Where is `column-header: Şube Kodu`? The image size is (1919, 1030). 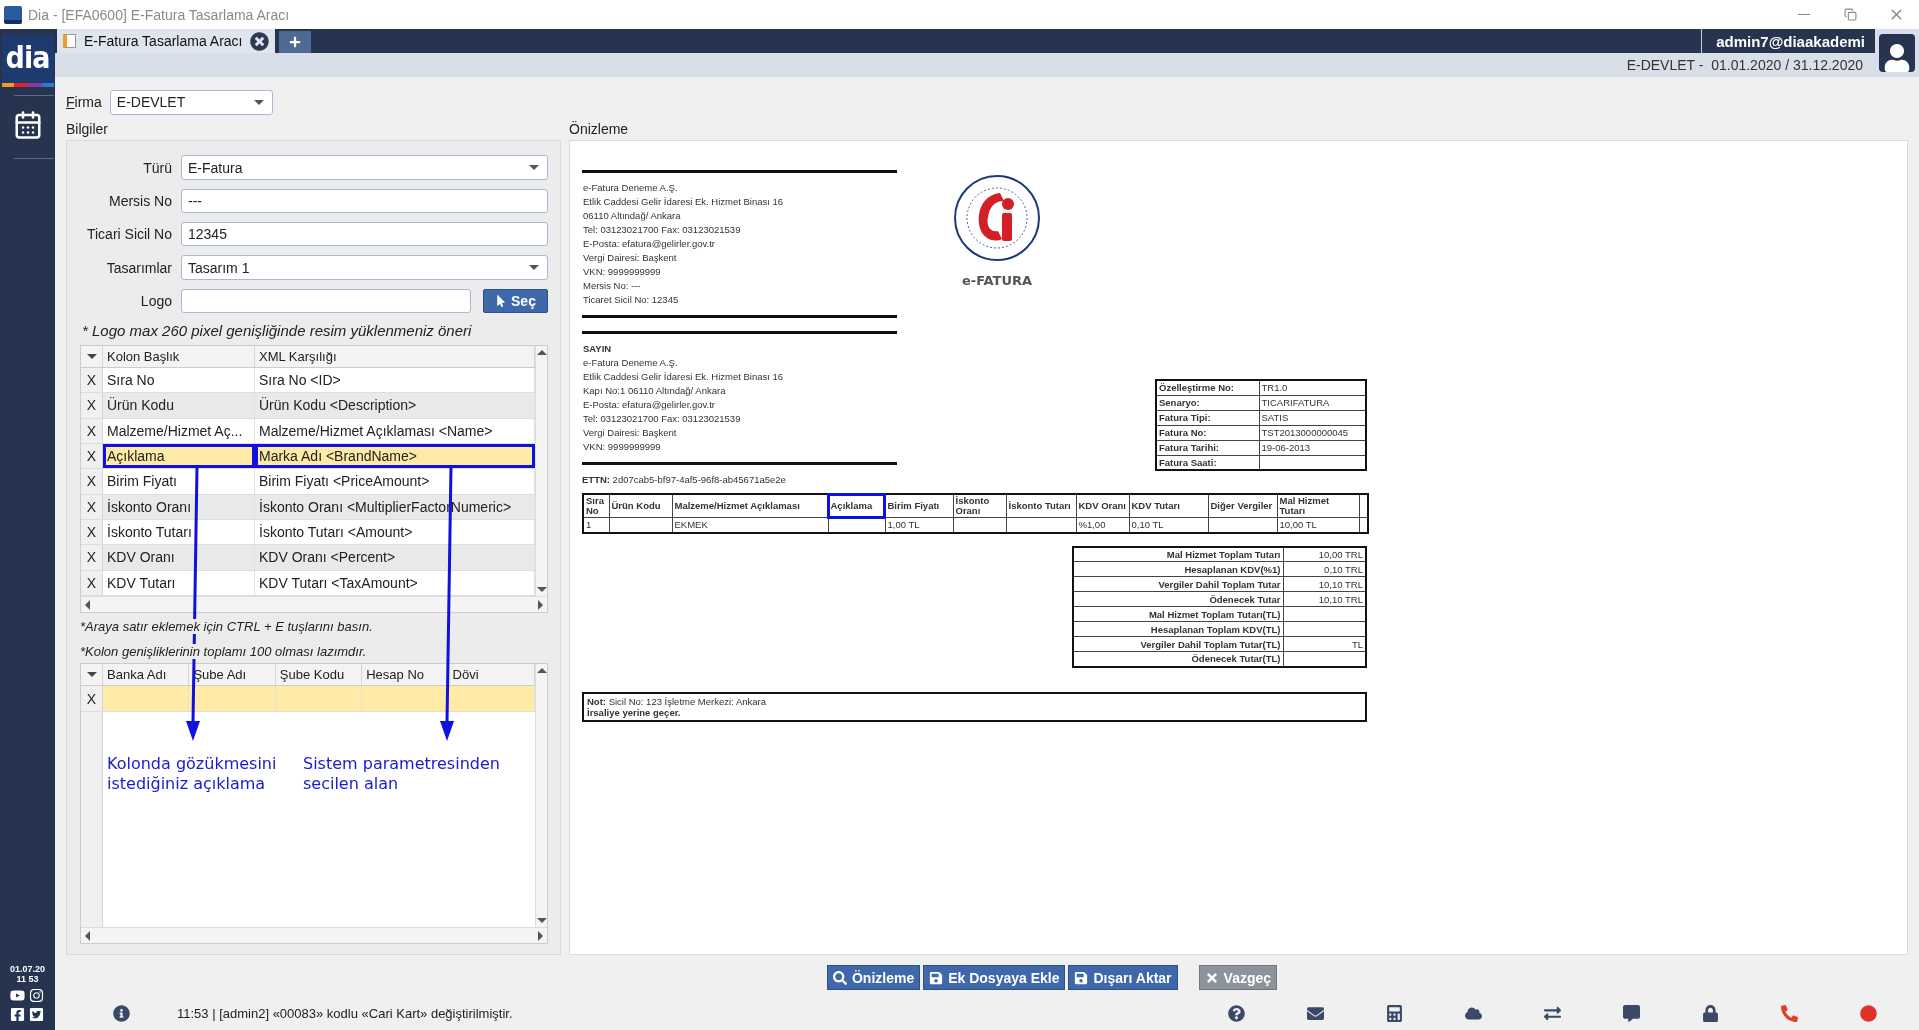 column-header: Şube Kodu is located at coordinates (319, 674).